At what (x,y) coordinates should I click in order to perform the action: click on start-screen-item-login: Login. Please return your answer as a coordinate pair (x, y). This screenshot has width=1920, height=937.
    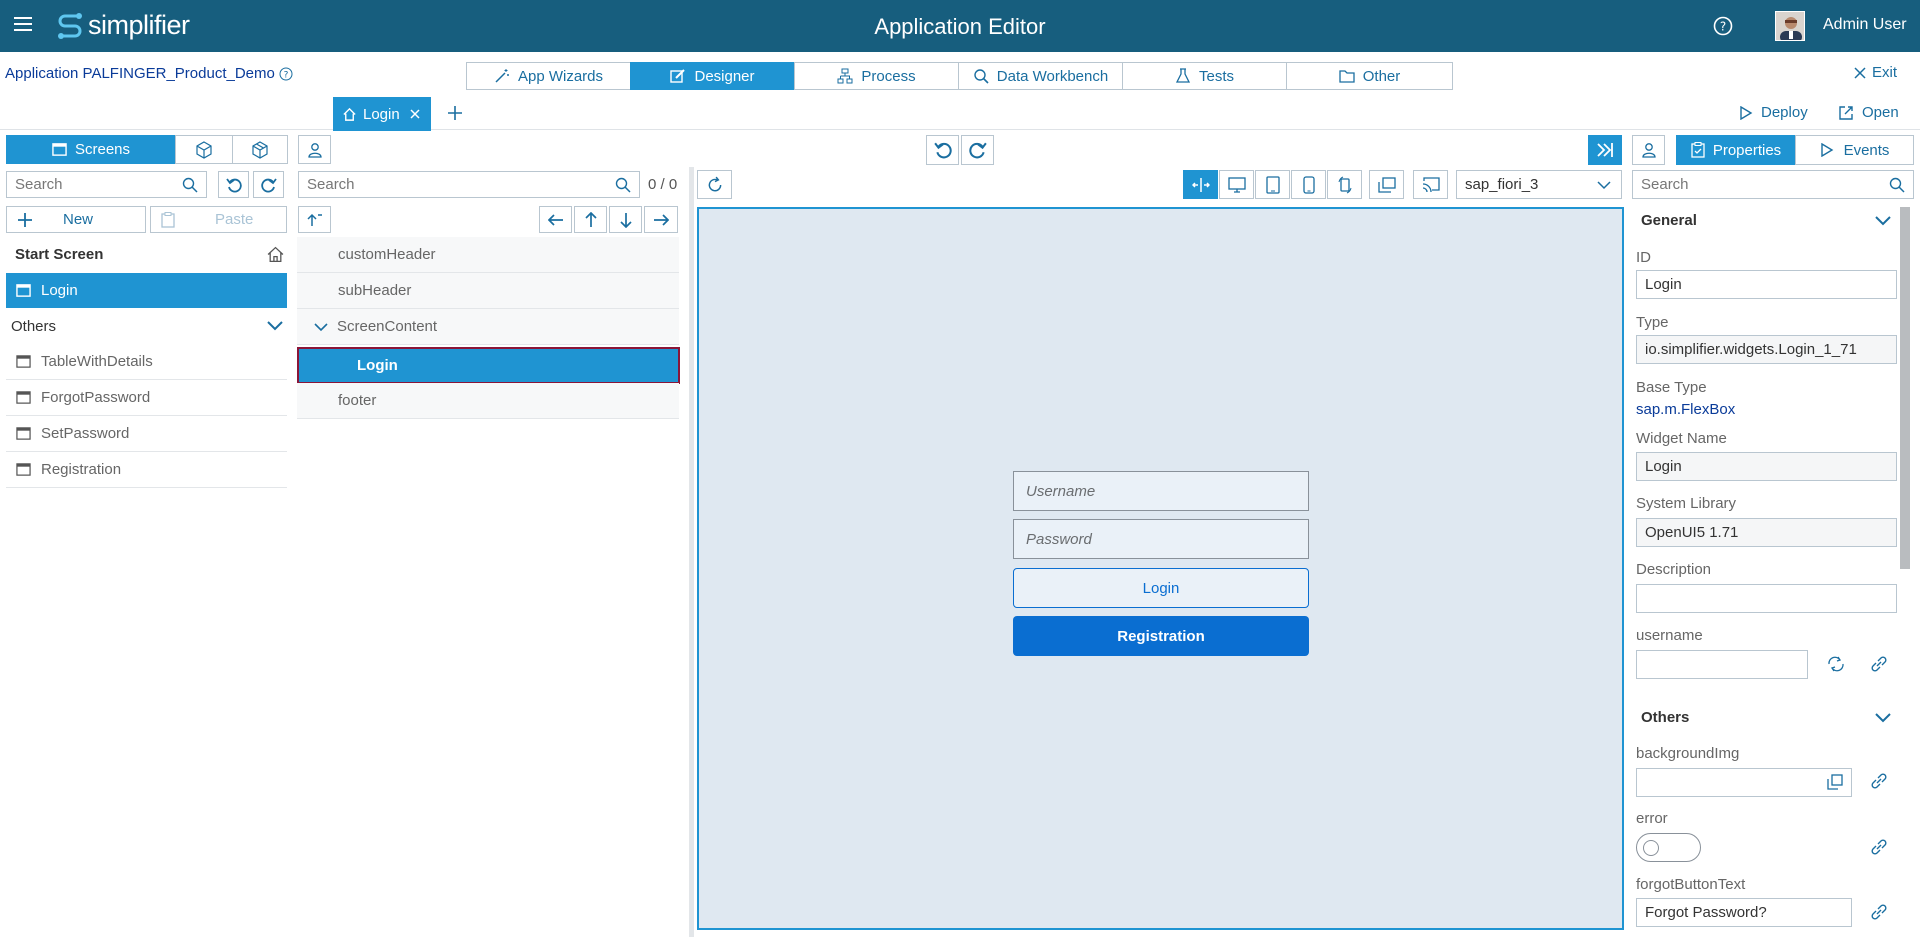
    Looking at the image, I should click on (146, 290).